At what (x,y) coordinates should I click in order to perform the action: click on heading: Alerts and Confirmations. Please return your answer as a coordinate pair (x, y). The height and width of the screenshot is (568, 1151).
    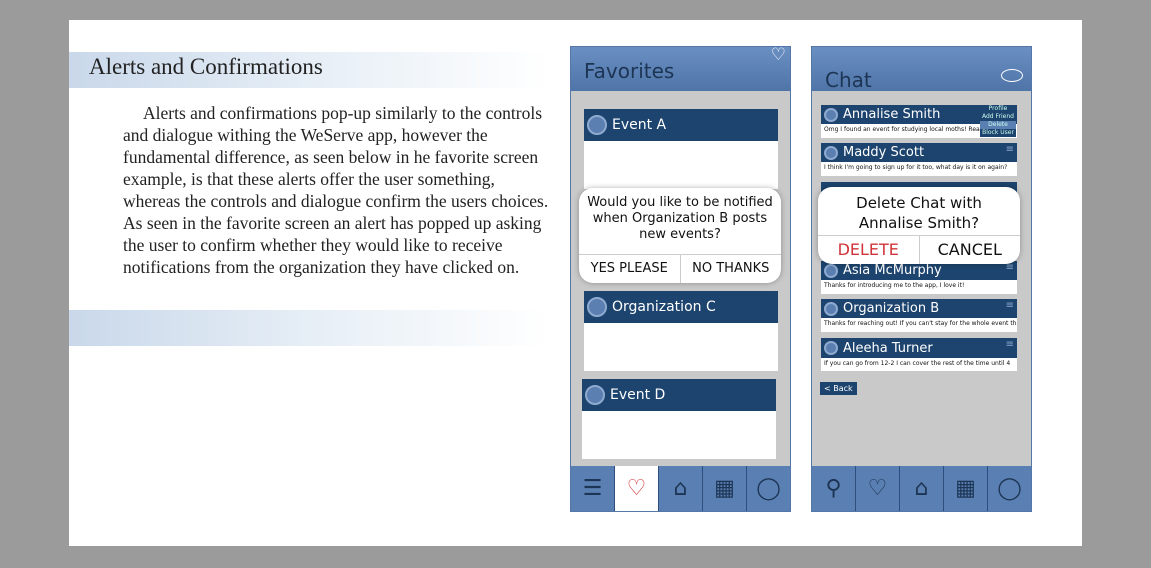
    Looking at the image, I should click on (206, 66).